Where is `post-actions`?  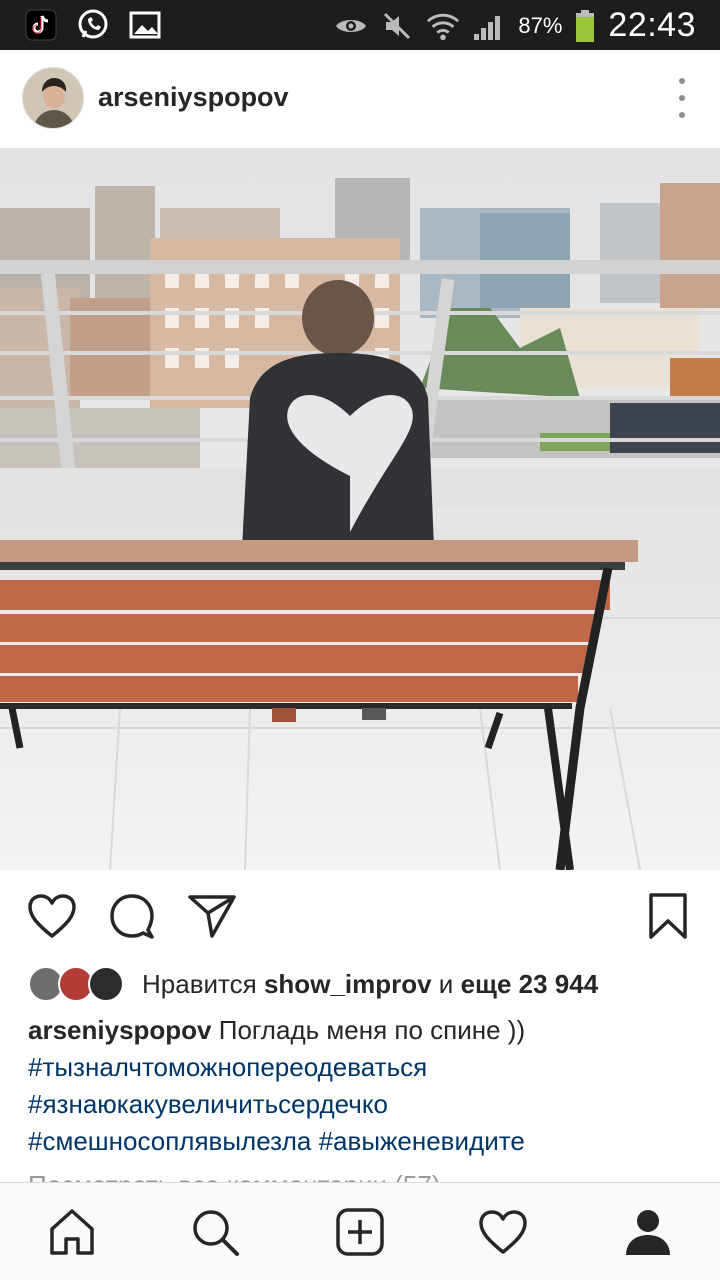
post-actions is located at coordinates (360, 915).